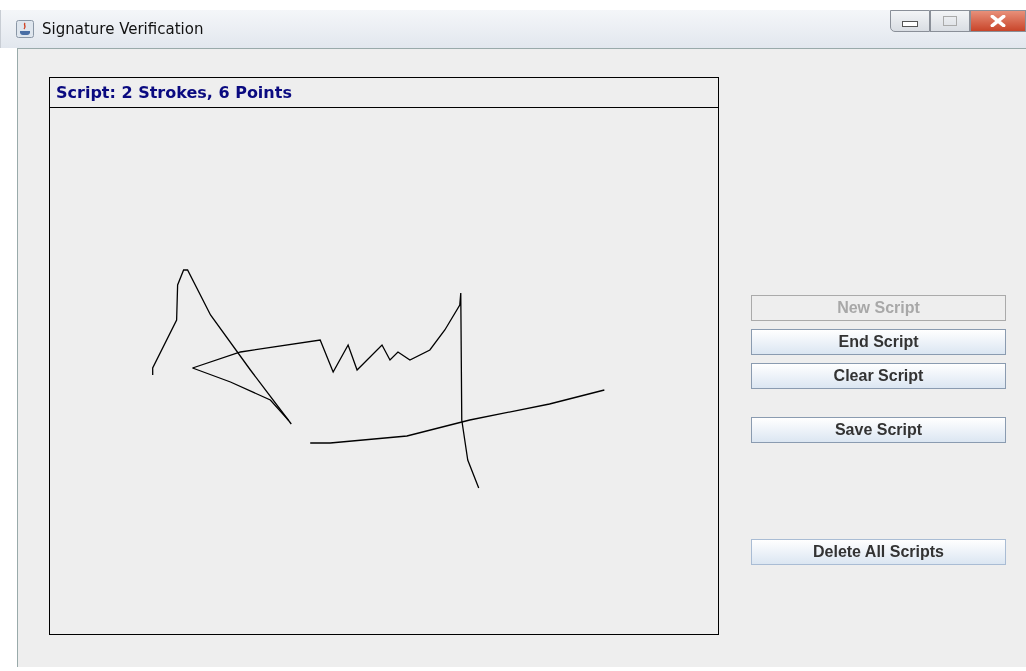  What do you see at coordinates (878, 430) in the screenshot?
I see `action-button: Save Script` at bounding box center [878, 430].